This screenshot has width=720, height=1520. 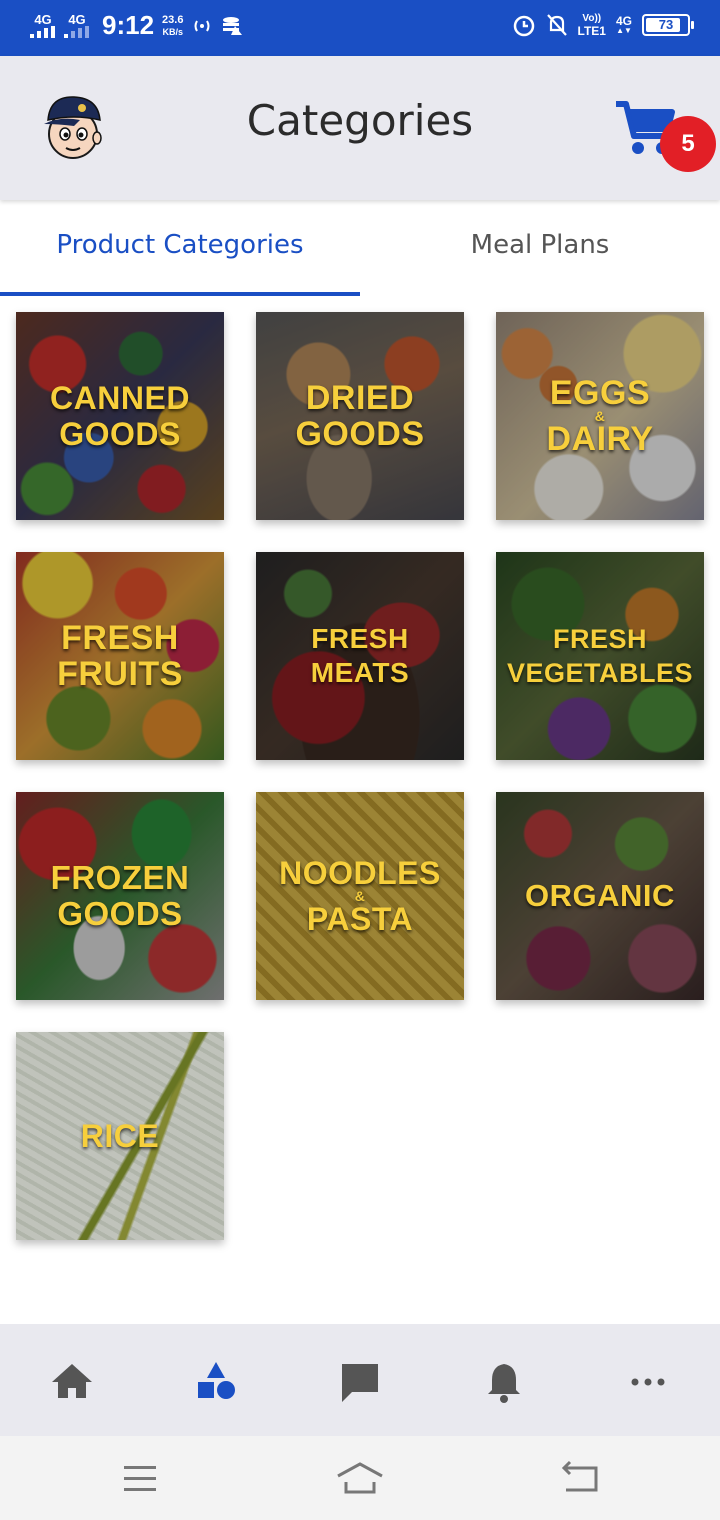 What do you see at coordinates (688, 144) in the screenshot?
I see `cart-count-badge: 5` at bounding box center [688, 144].